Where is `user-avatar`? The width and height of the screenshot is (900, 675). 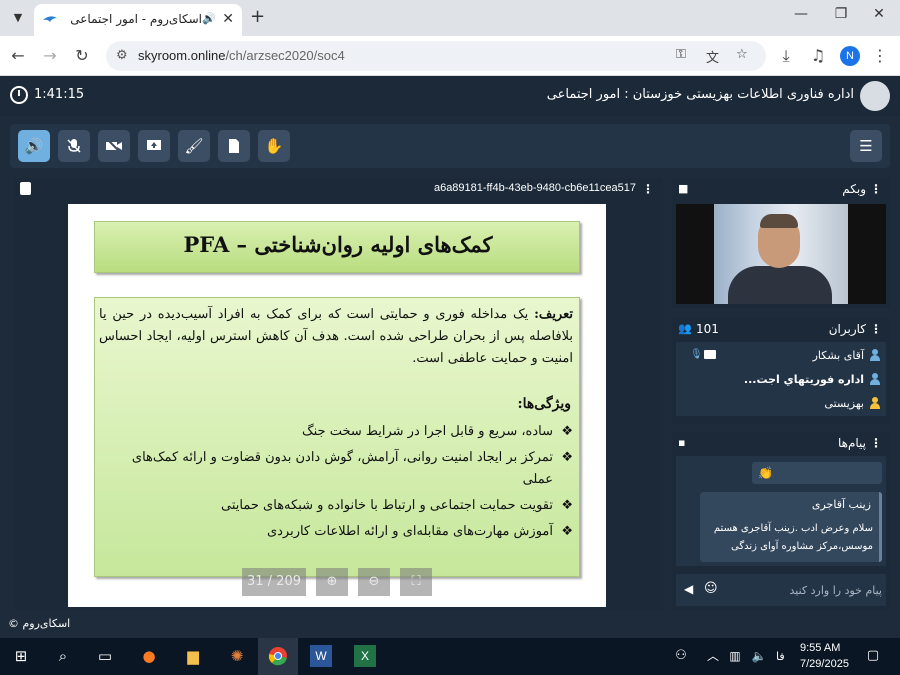 user-avatar is located at coordinates (875, 96).